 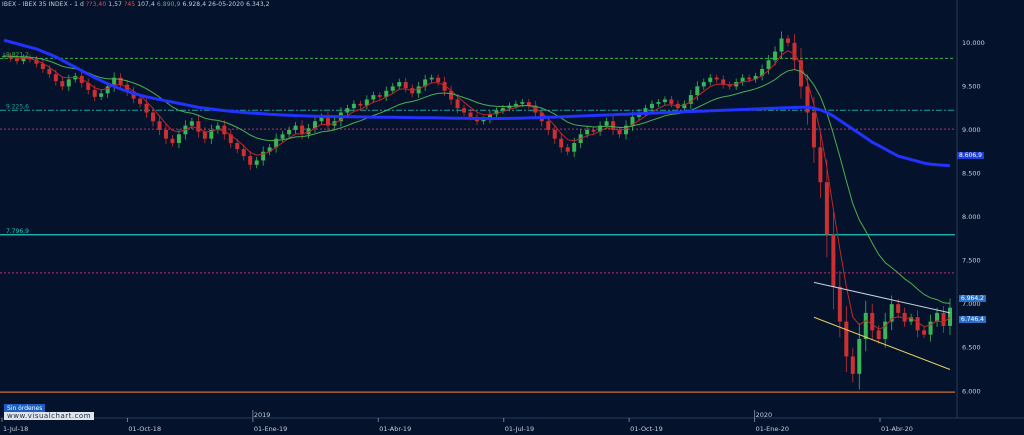 What do you see at coordinates (130, 4) in the screenshot?
I see `header-value-3: ?45` at bounding box center [130, 4].